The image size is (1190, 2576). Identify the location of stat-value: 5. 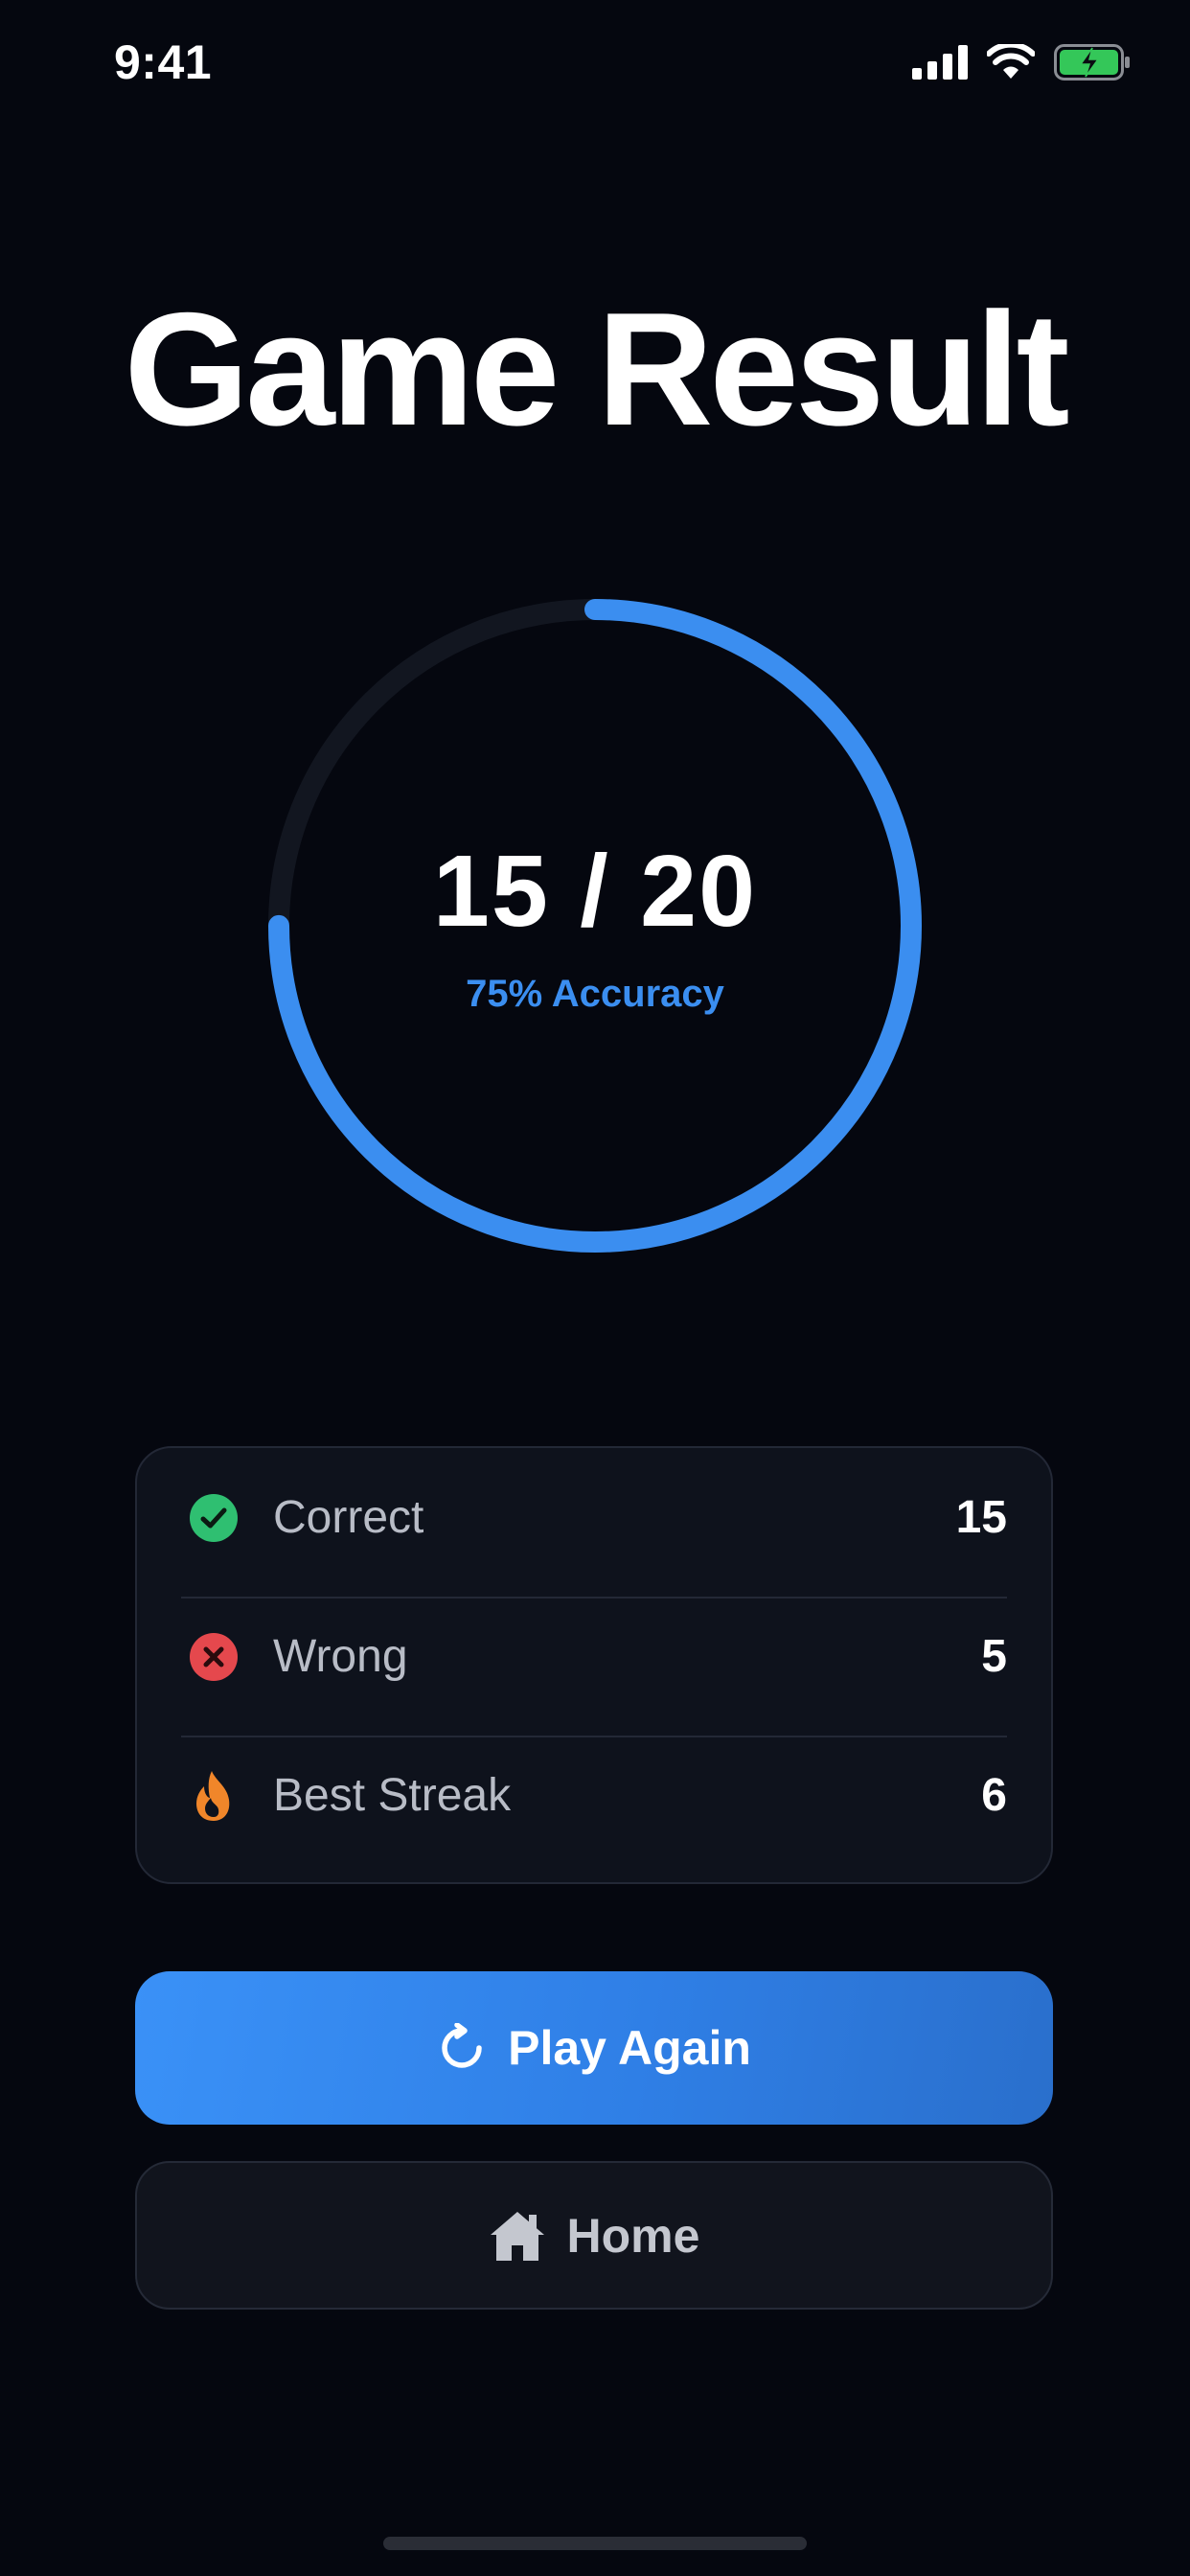
(994, 1656).